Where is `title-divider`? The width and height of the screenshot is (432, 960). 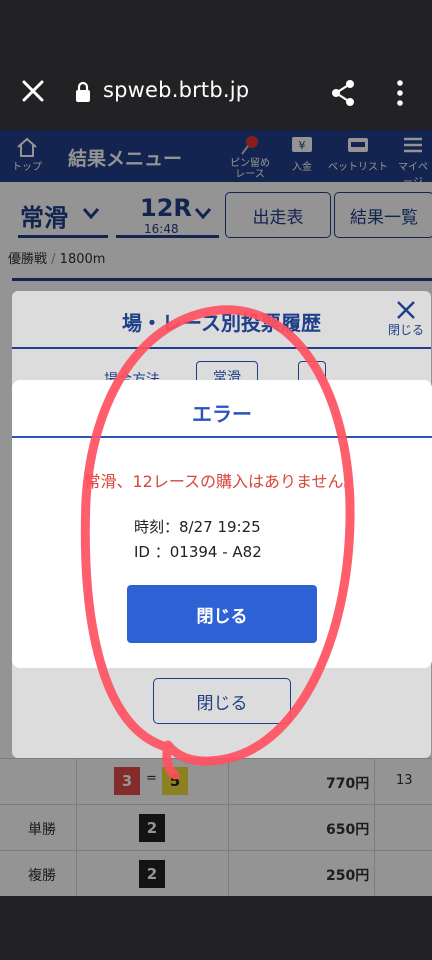
title-divider is located at coordinates (222, 437).